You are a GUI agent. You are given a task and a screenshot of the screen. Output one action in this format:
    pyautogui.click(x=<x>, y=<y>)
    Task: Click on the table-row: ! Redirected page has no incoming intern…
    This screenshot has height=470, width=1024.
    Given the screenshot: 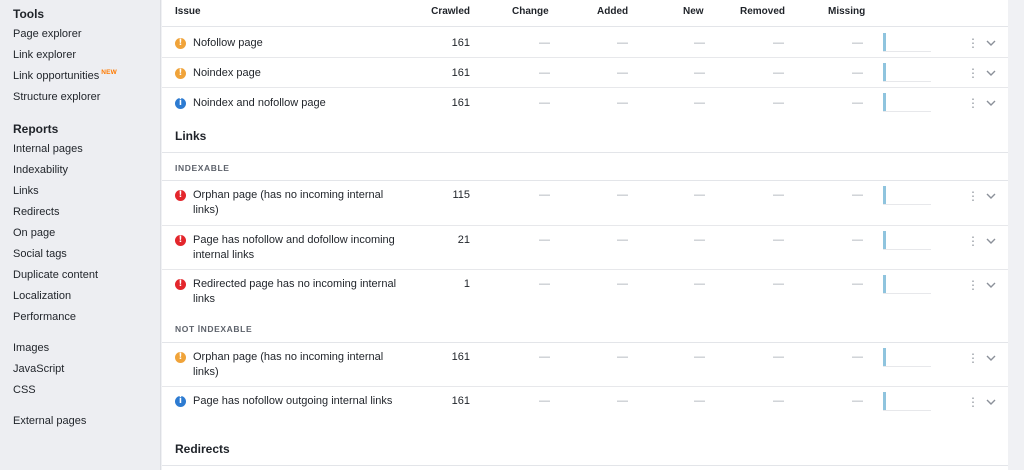 What is the action you would take?
    pyautogui.click(x=585, y=292)
    